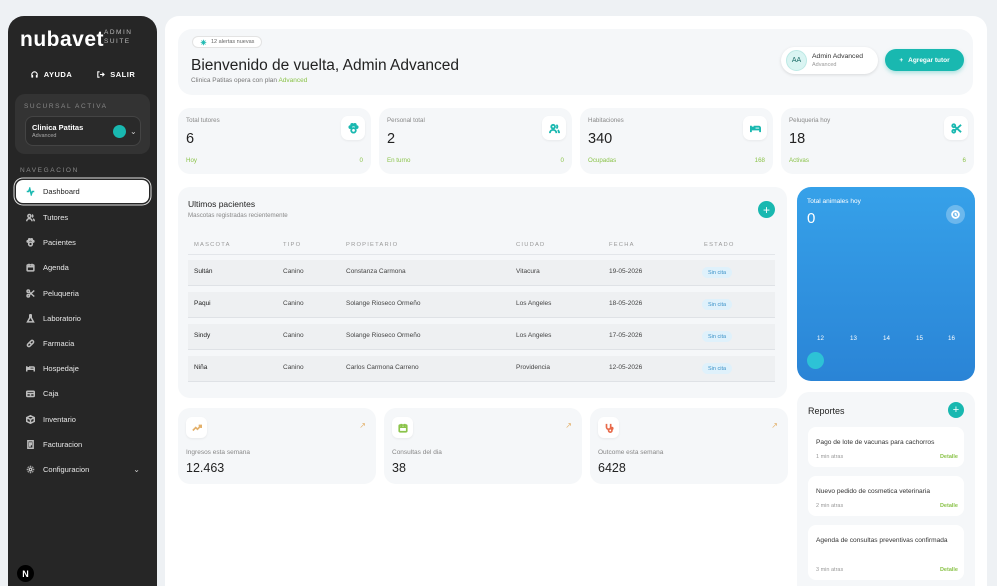 The width and height of the screenshot is (997, 586). I want to click on scissors-icon, so click(30, 293).